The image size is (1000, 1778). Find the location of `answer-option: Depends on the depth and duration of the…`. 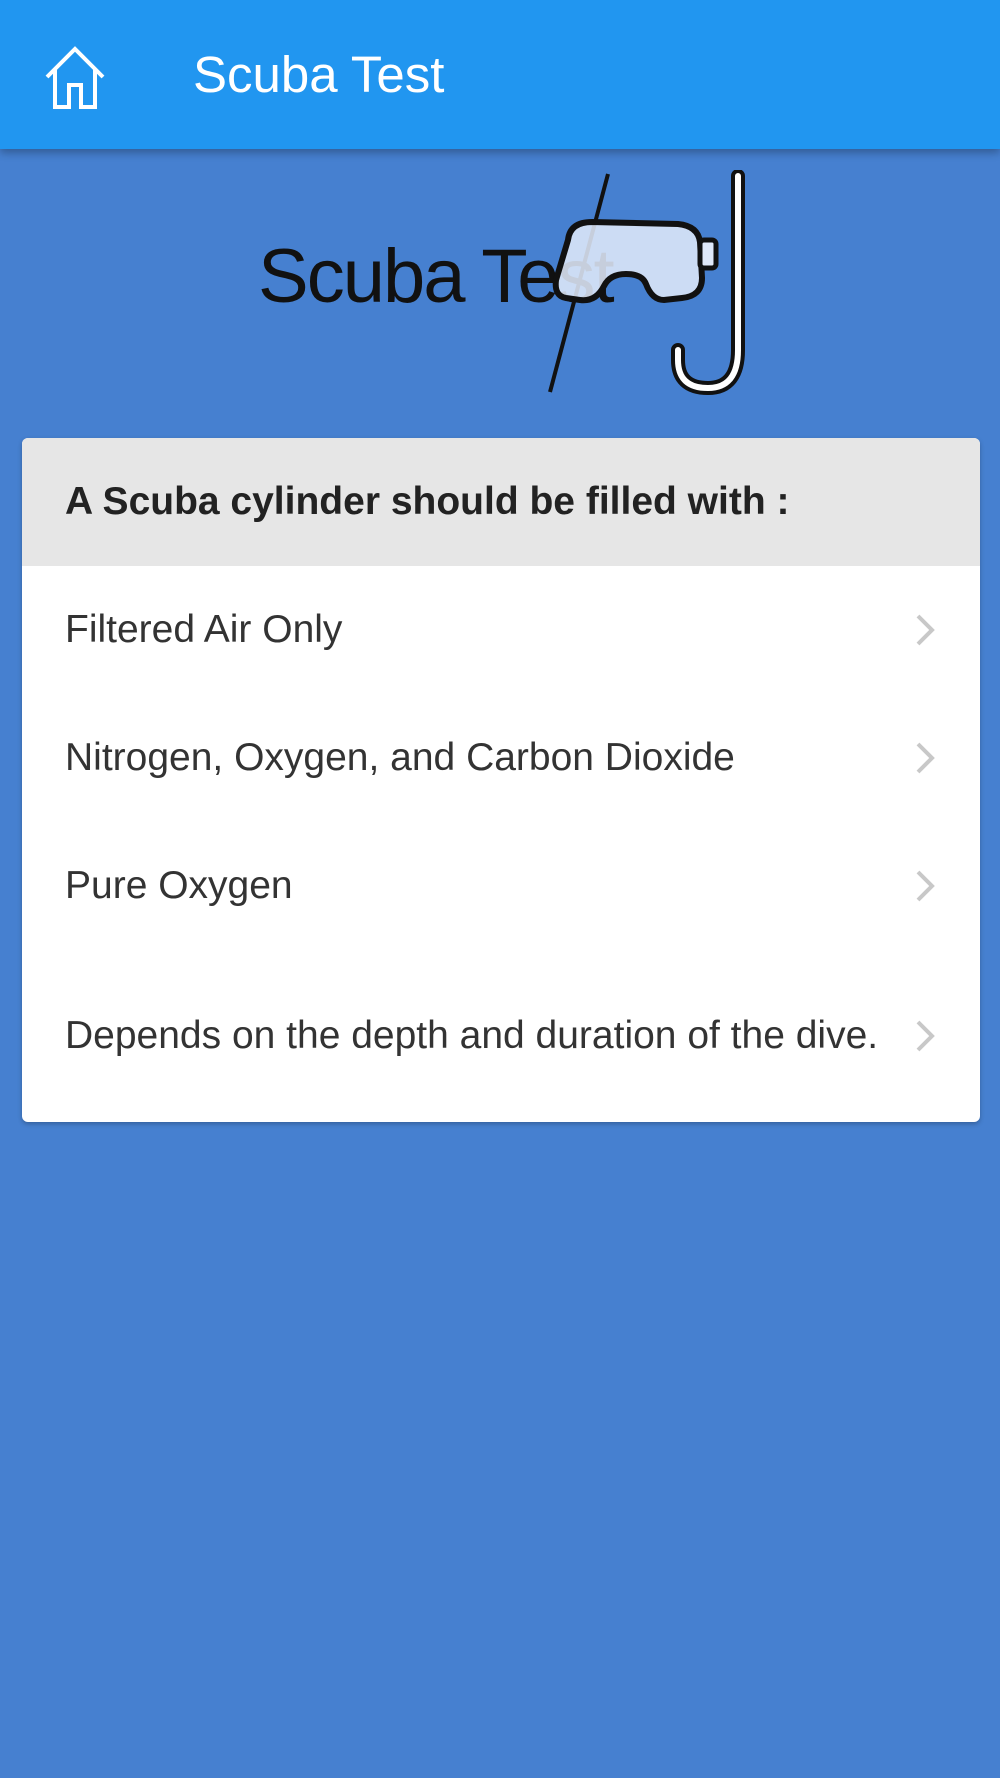

answer-option: Depends on the depth and duration of the… is located at coordinates (501, 1036).